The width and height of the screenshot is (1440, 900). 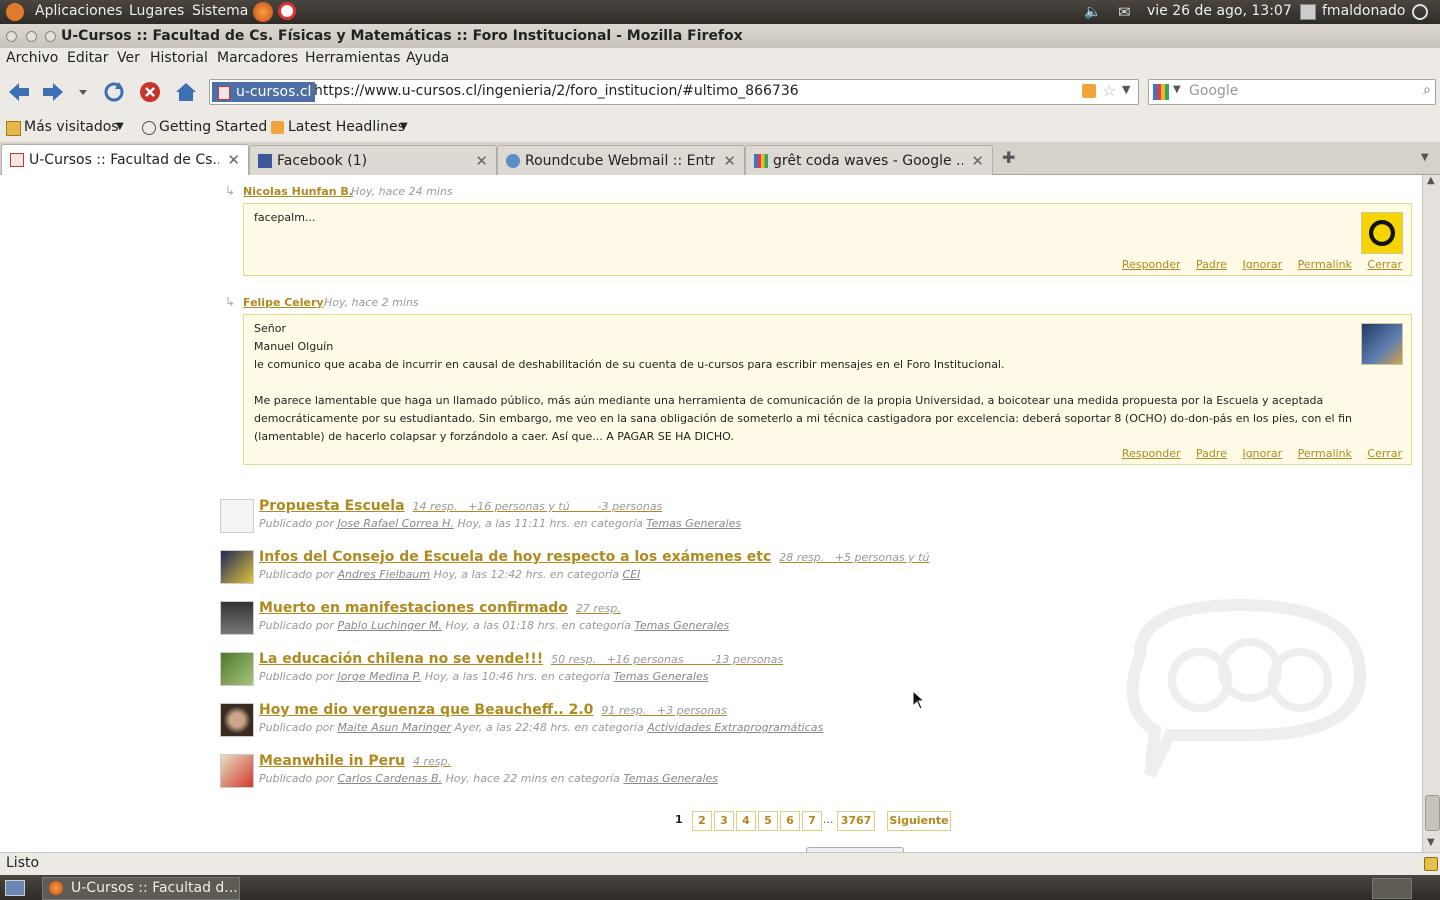 What do you see at coordinates (283, 302) in the screenshot?
I see `comment-author: Felipe Celery` at bounding box center [283, 302].